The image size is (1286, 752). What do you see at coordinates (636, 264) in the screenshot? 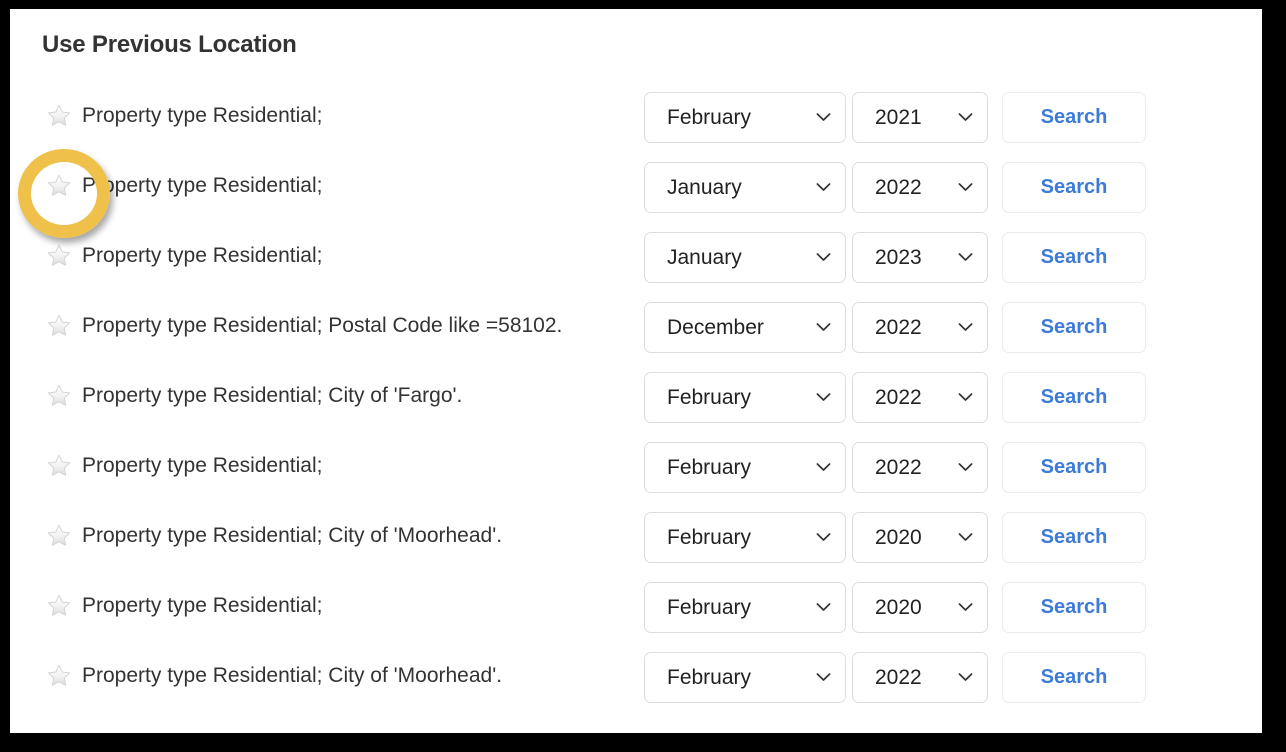
I see `list-item-3: Property type Residential; January 2023` at bounding box center [636, 264].